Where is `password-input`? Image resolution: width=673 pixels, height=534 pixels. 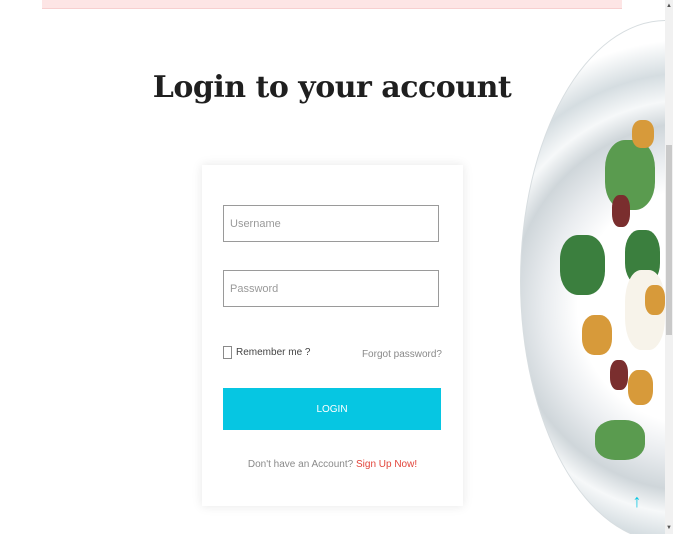
password-input is located at coordinates (331, 288).